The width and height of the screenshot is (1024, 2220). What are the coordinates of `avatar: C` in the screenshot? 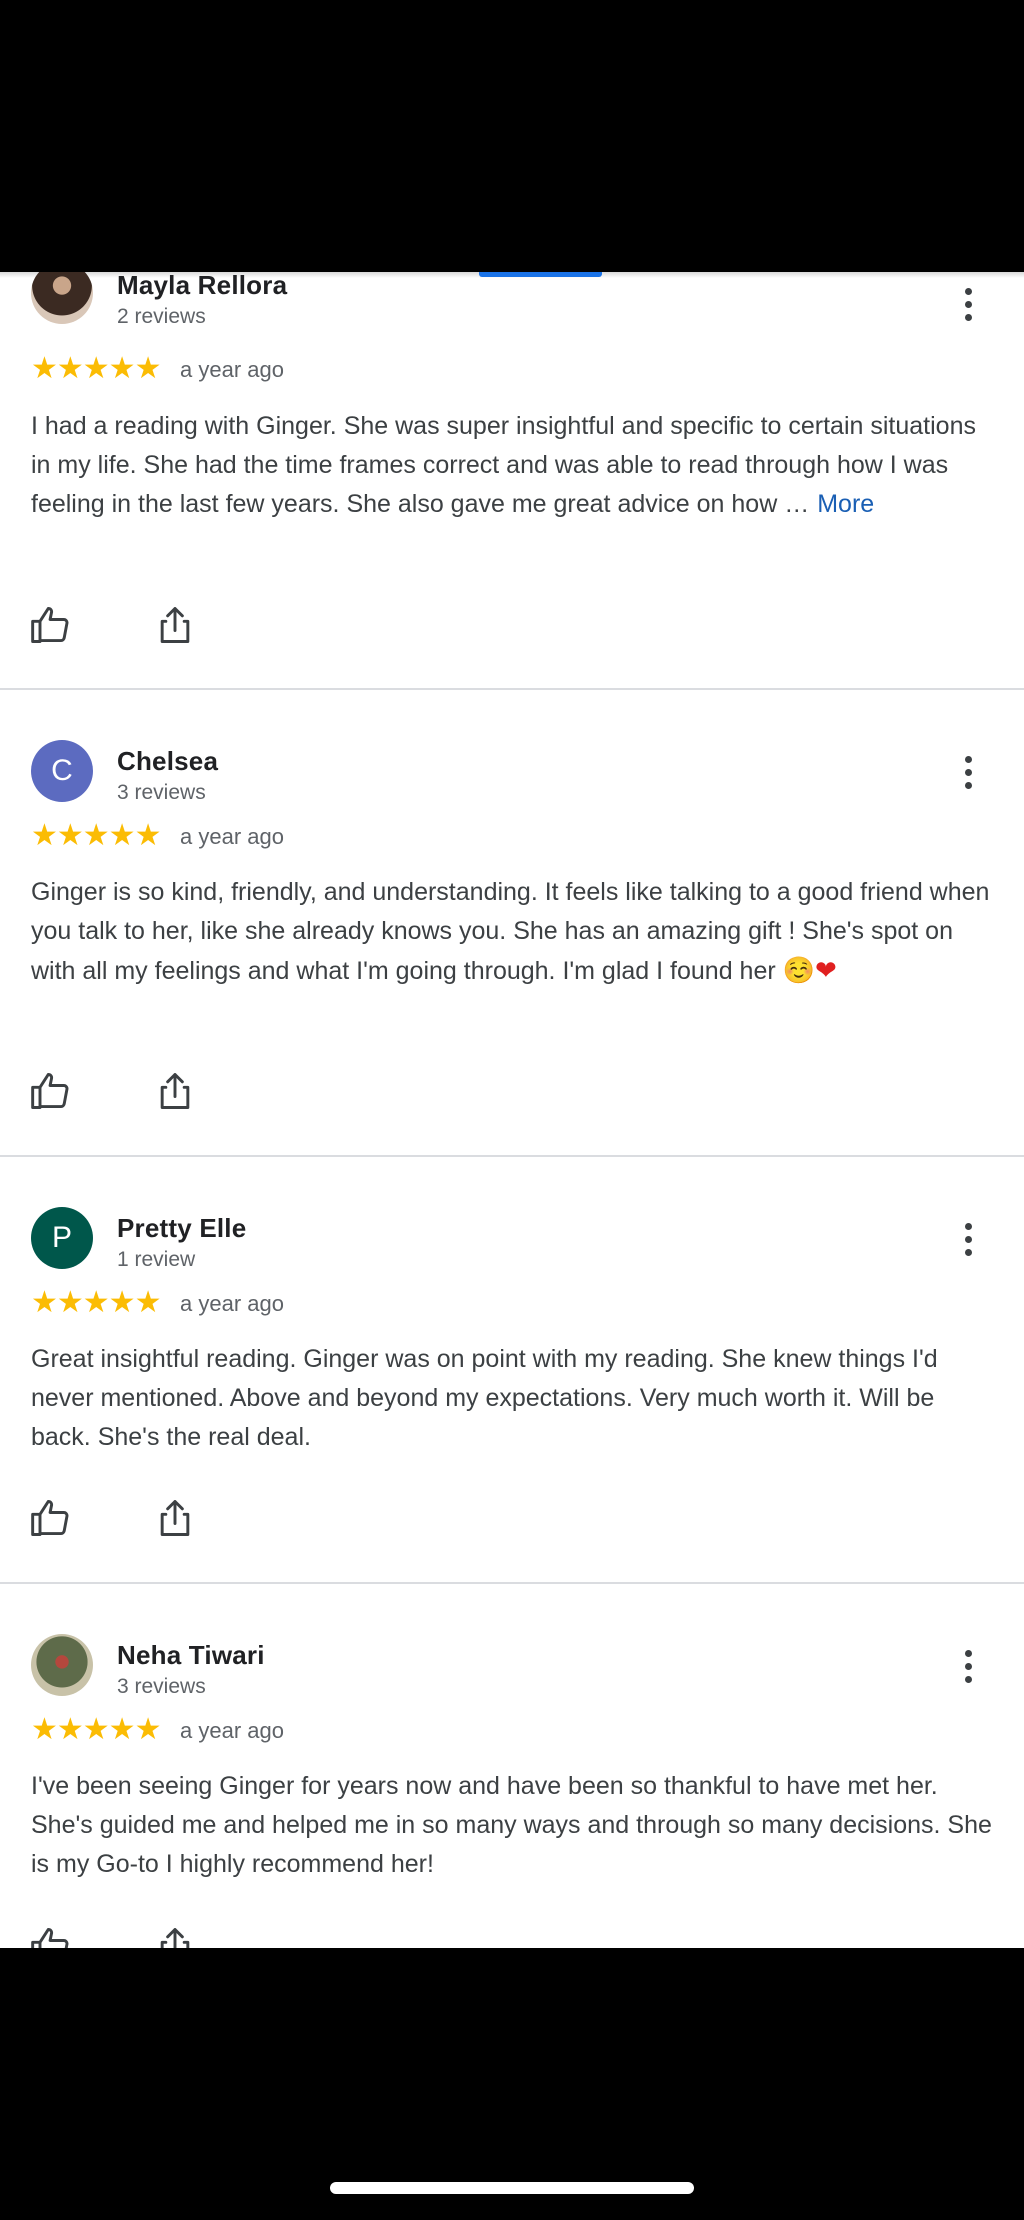 It's located at (62, 771).